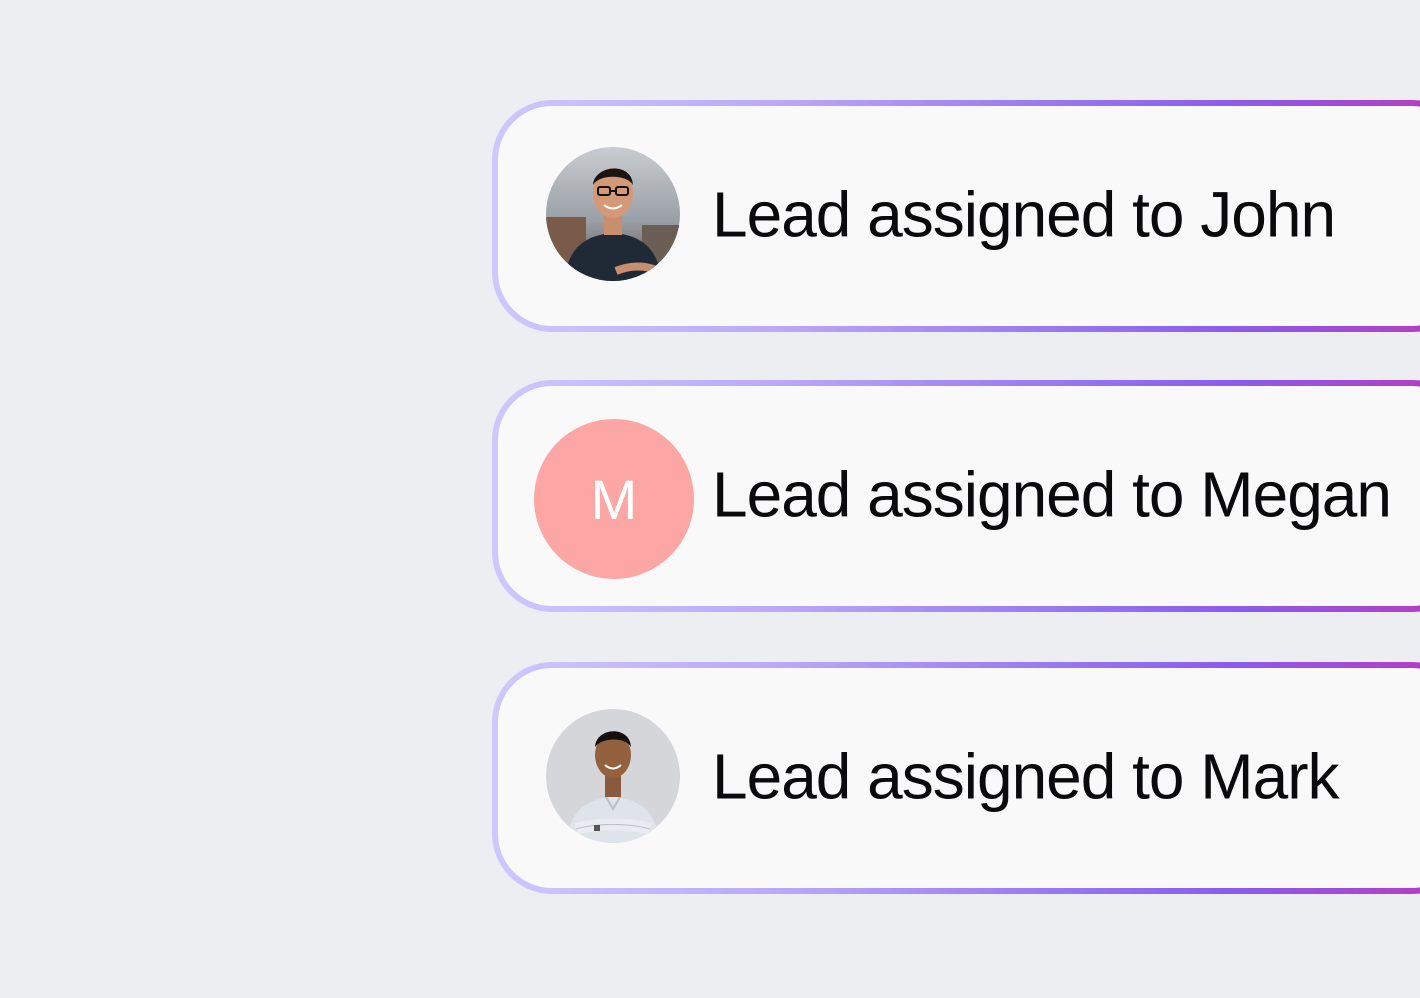  I want to click on notification-card-body: Lead assigned to John, so click(959, 216).